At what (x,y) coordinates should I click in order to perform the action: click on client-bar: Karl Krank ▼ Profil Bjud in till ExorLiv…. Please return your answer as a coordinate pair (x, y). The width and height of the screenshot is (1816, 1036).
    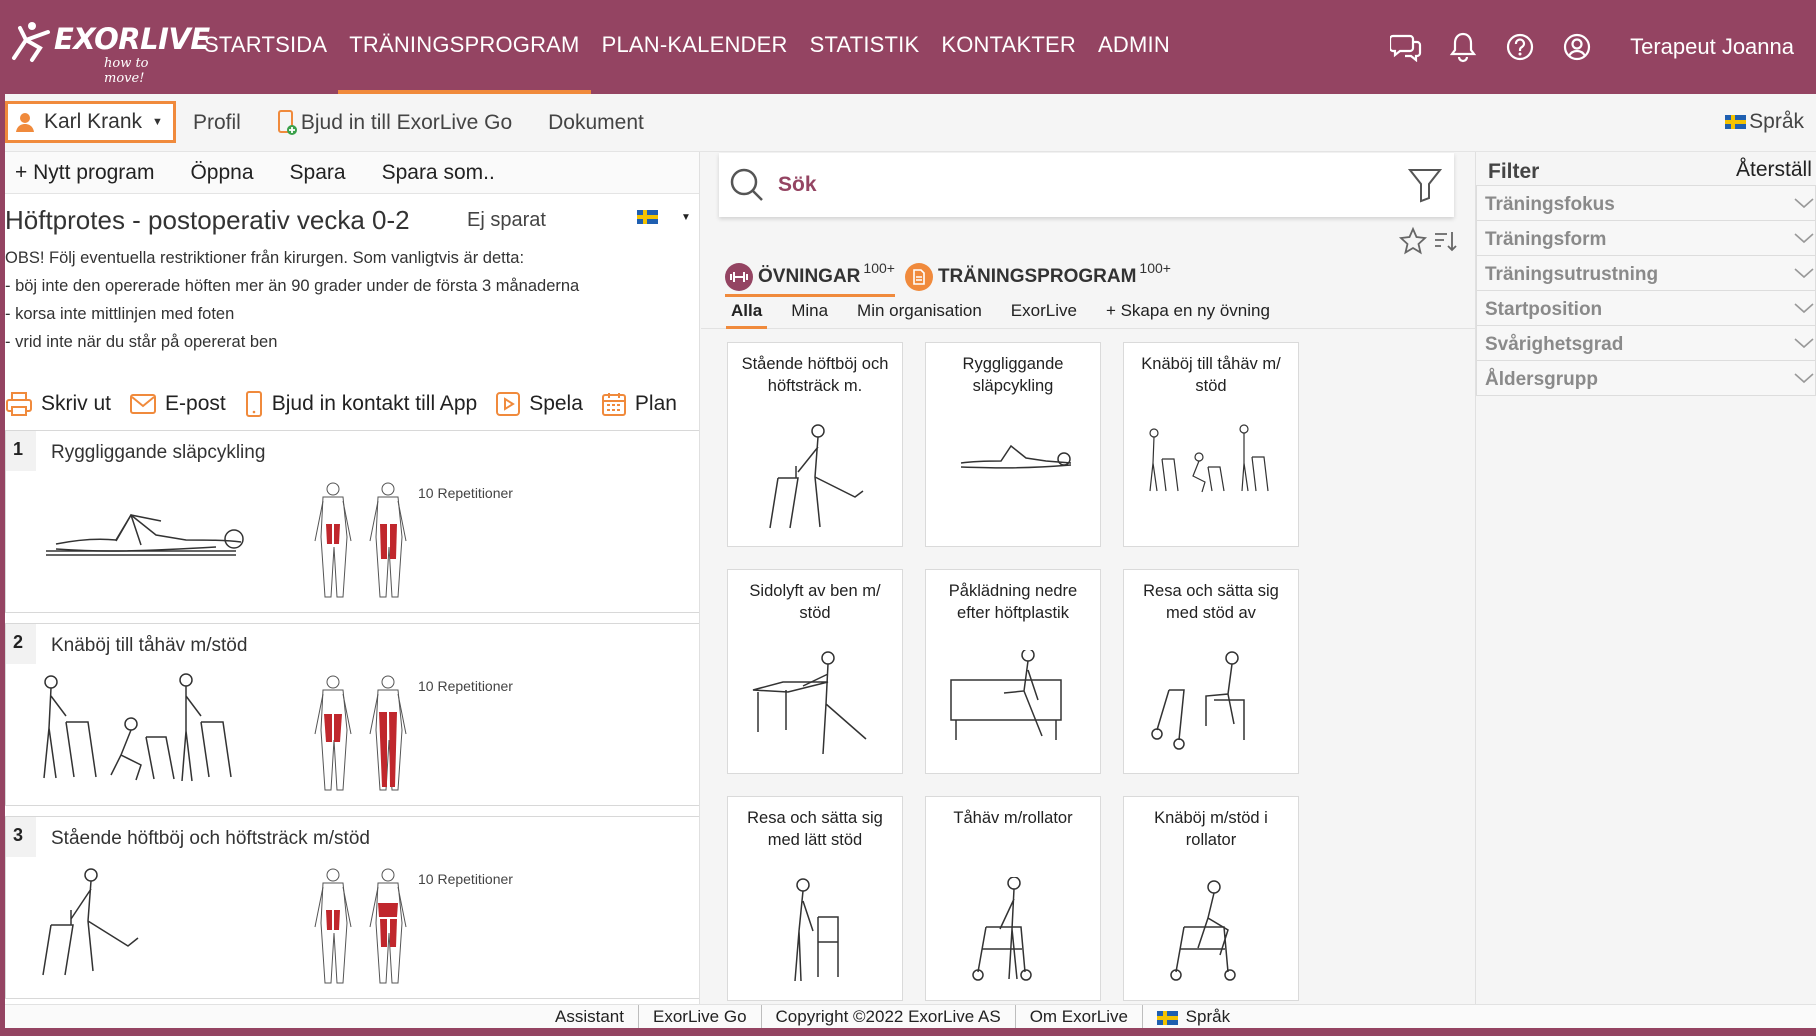
    Looking at the image, I should click on (910, 123).